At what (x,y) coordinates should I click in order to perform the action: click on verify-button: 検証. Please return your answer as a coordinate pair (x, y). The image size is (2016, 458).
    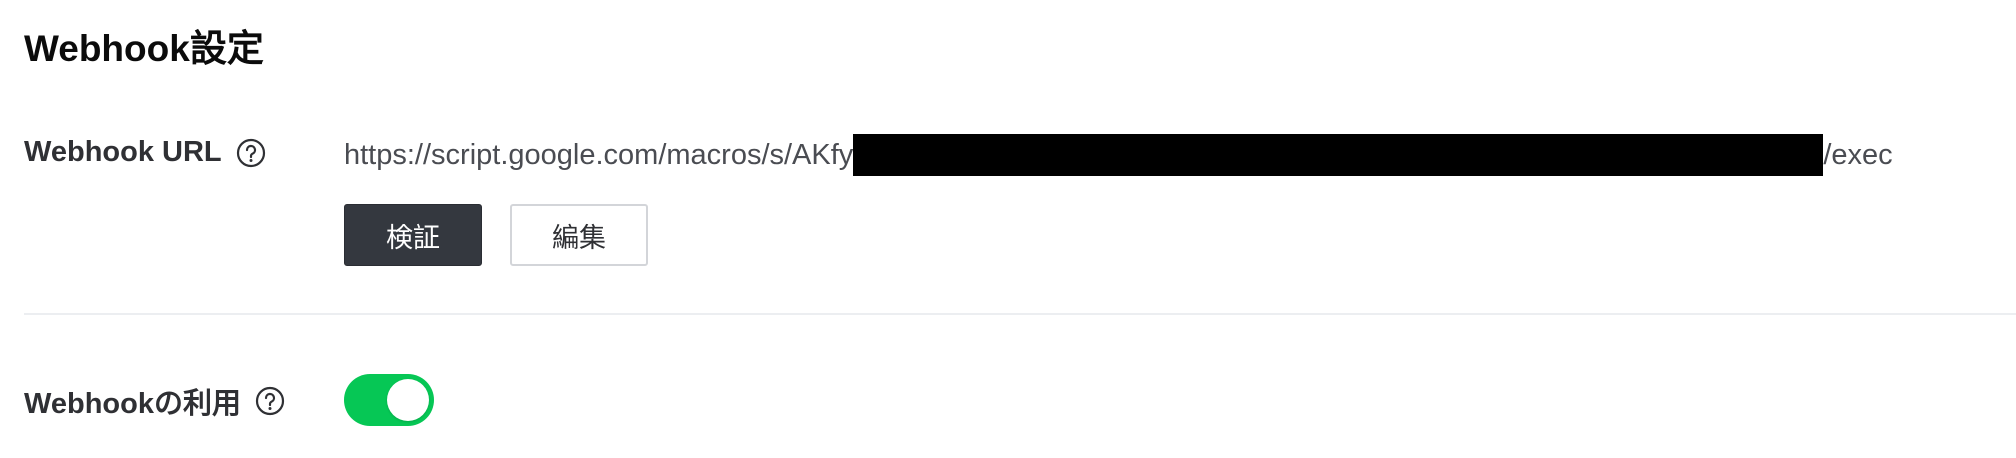
    Looking at the image, I should click on (413, 235).